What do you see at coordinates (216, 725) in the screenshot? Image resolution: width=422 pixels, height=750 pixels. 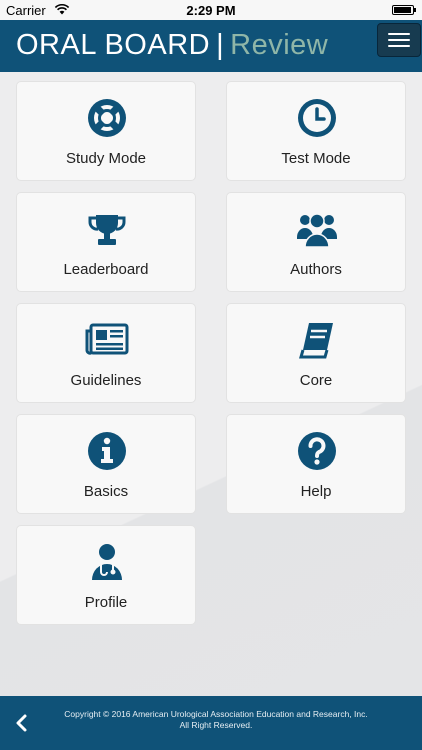 I see `rights-line: All Right Reserved.` at bounding box center [216, 725].